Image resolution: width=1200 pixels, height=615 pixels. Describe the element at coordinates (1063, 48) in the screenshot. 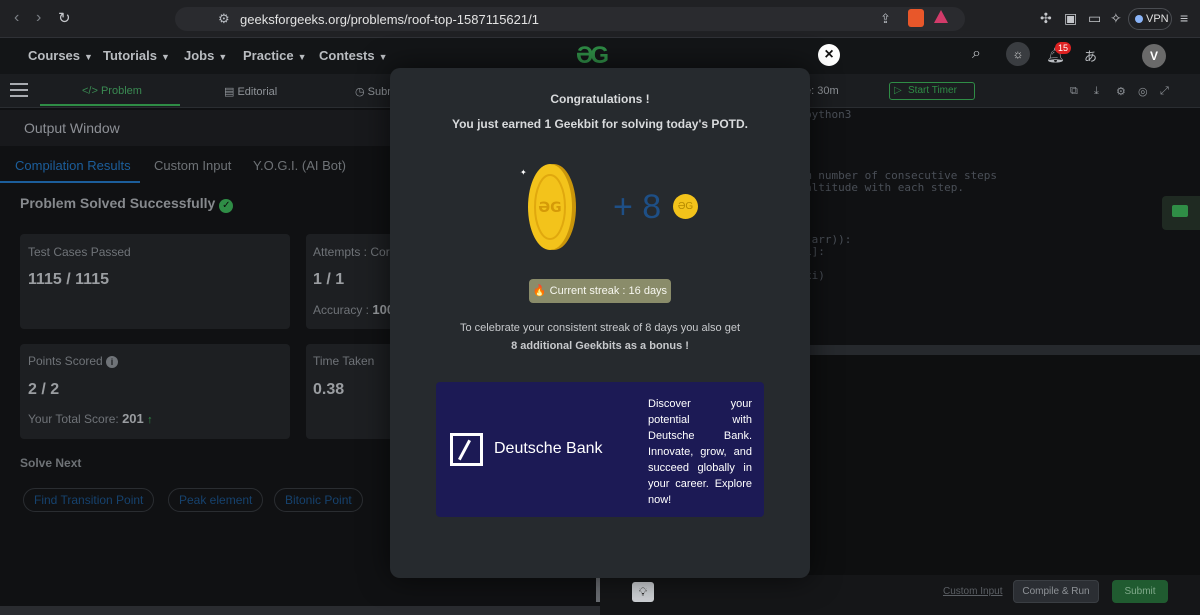

I see `notification-badge: 15` at that location.